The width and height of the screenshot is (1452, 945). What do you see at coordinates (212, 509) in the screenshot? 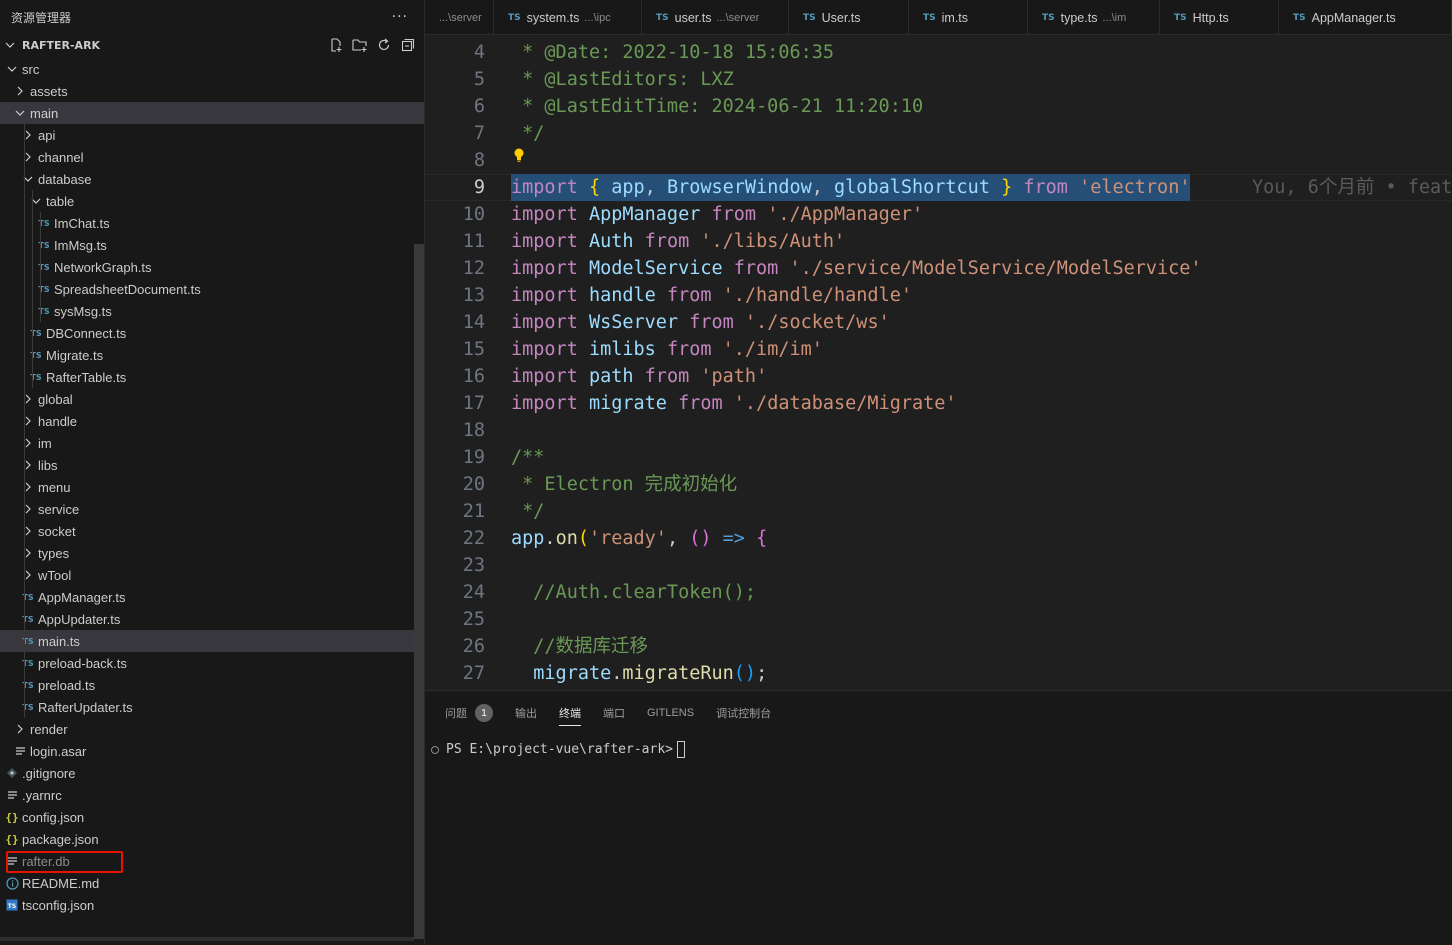
I see `folder-item: service` at bounding box center [212, 509].